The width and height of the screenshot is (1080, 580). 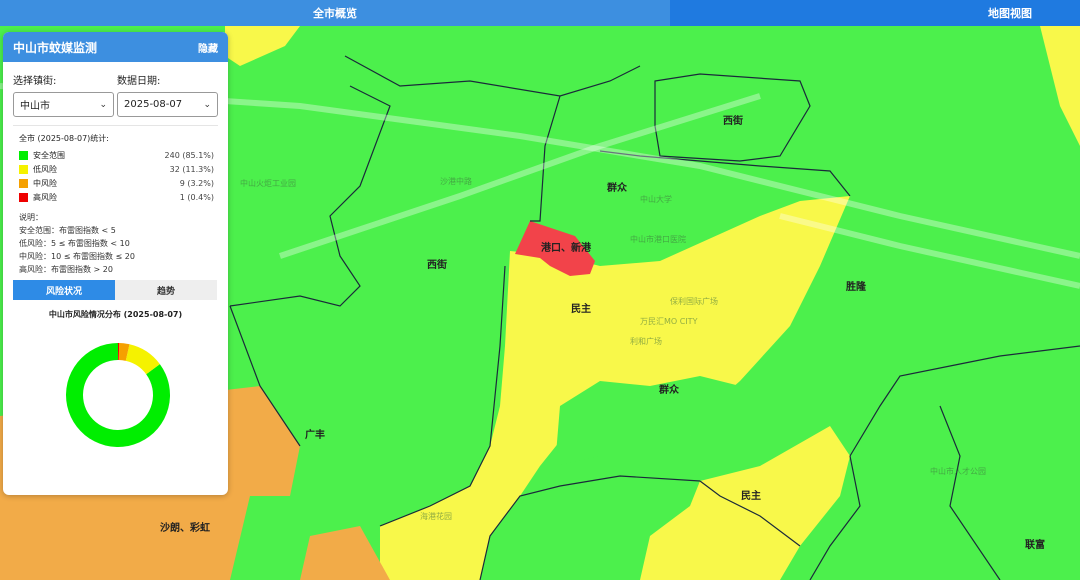 I want to click on panel-title: 中山市蚊媒监测, so click(x=55, y=47).